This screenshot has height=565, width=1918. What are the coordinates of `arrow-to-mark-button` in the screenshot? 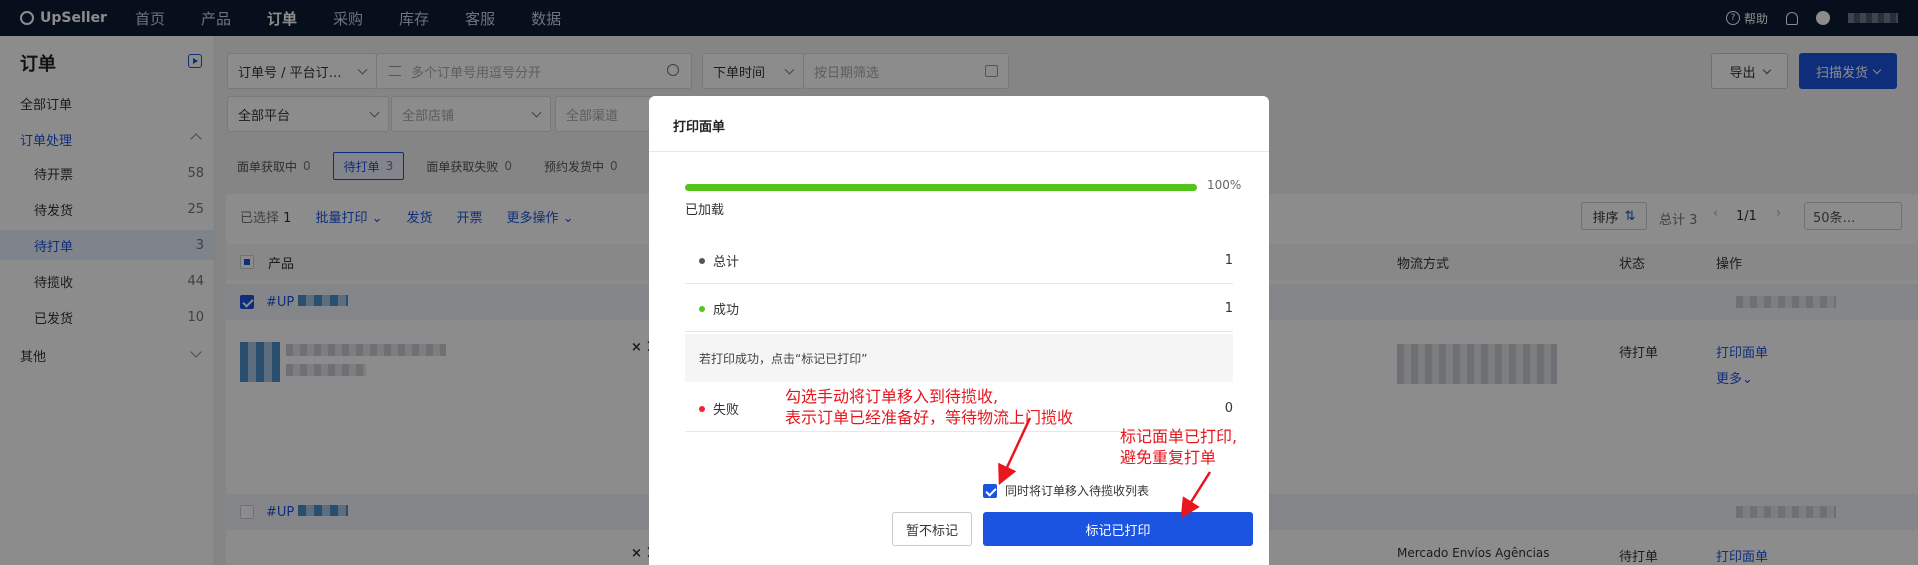 It's located at (1196, 495).